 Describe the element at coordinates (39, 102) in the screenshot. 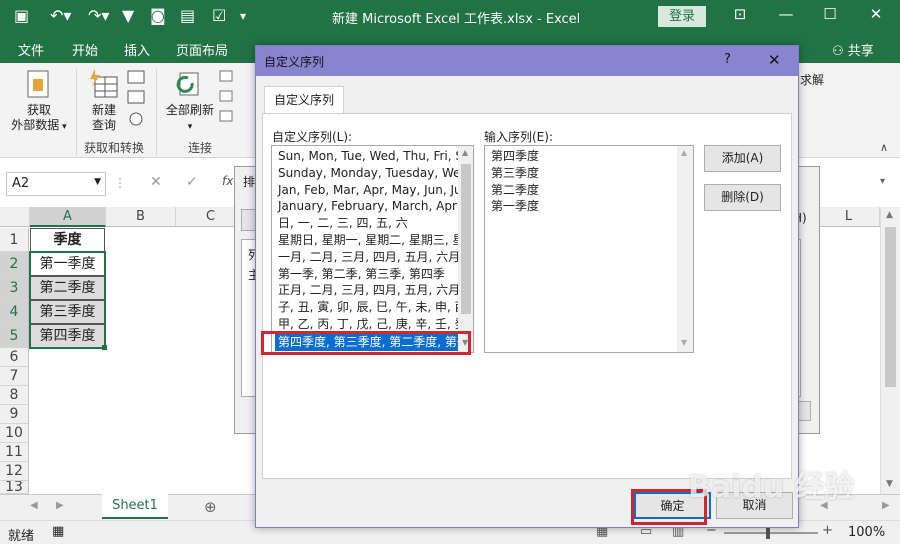

I see `get-external-data-button: 获取 外部数据 ▾` at that location.